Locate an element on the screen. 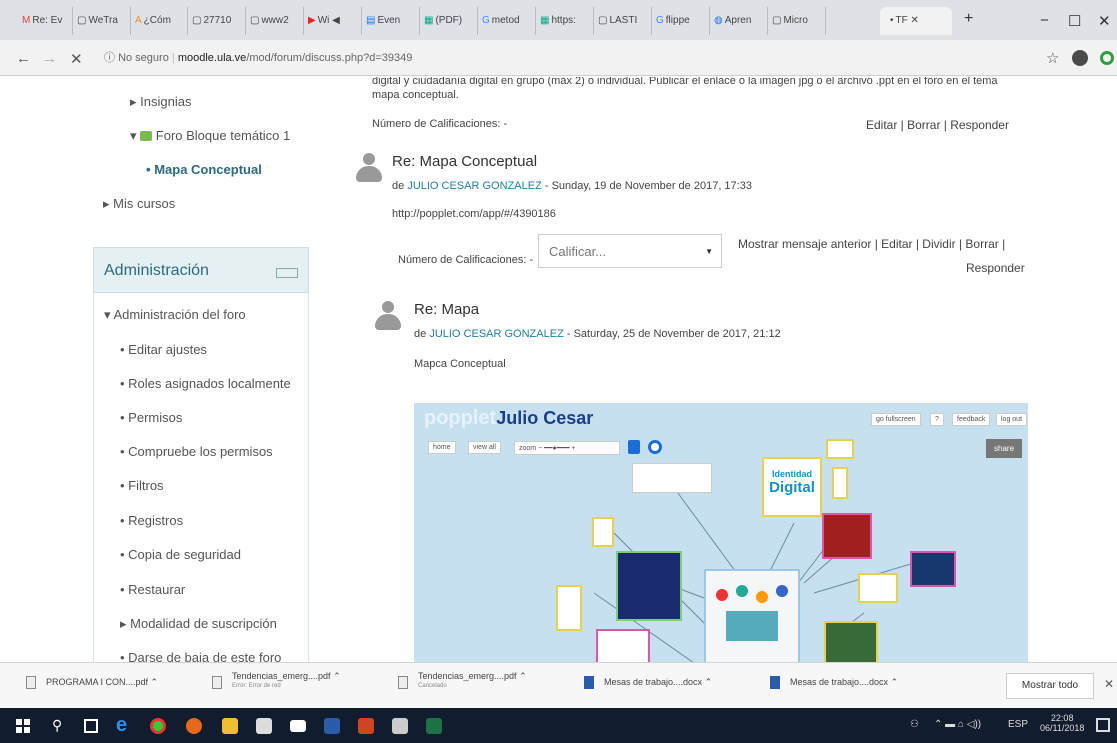 This screenshot has width=1117, height=743. tab-micro: ▢ Micro is located at coordinates (798, 21).